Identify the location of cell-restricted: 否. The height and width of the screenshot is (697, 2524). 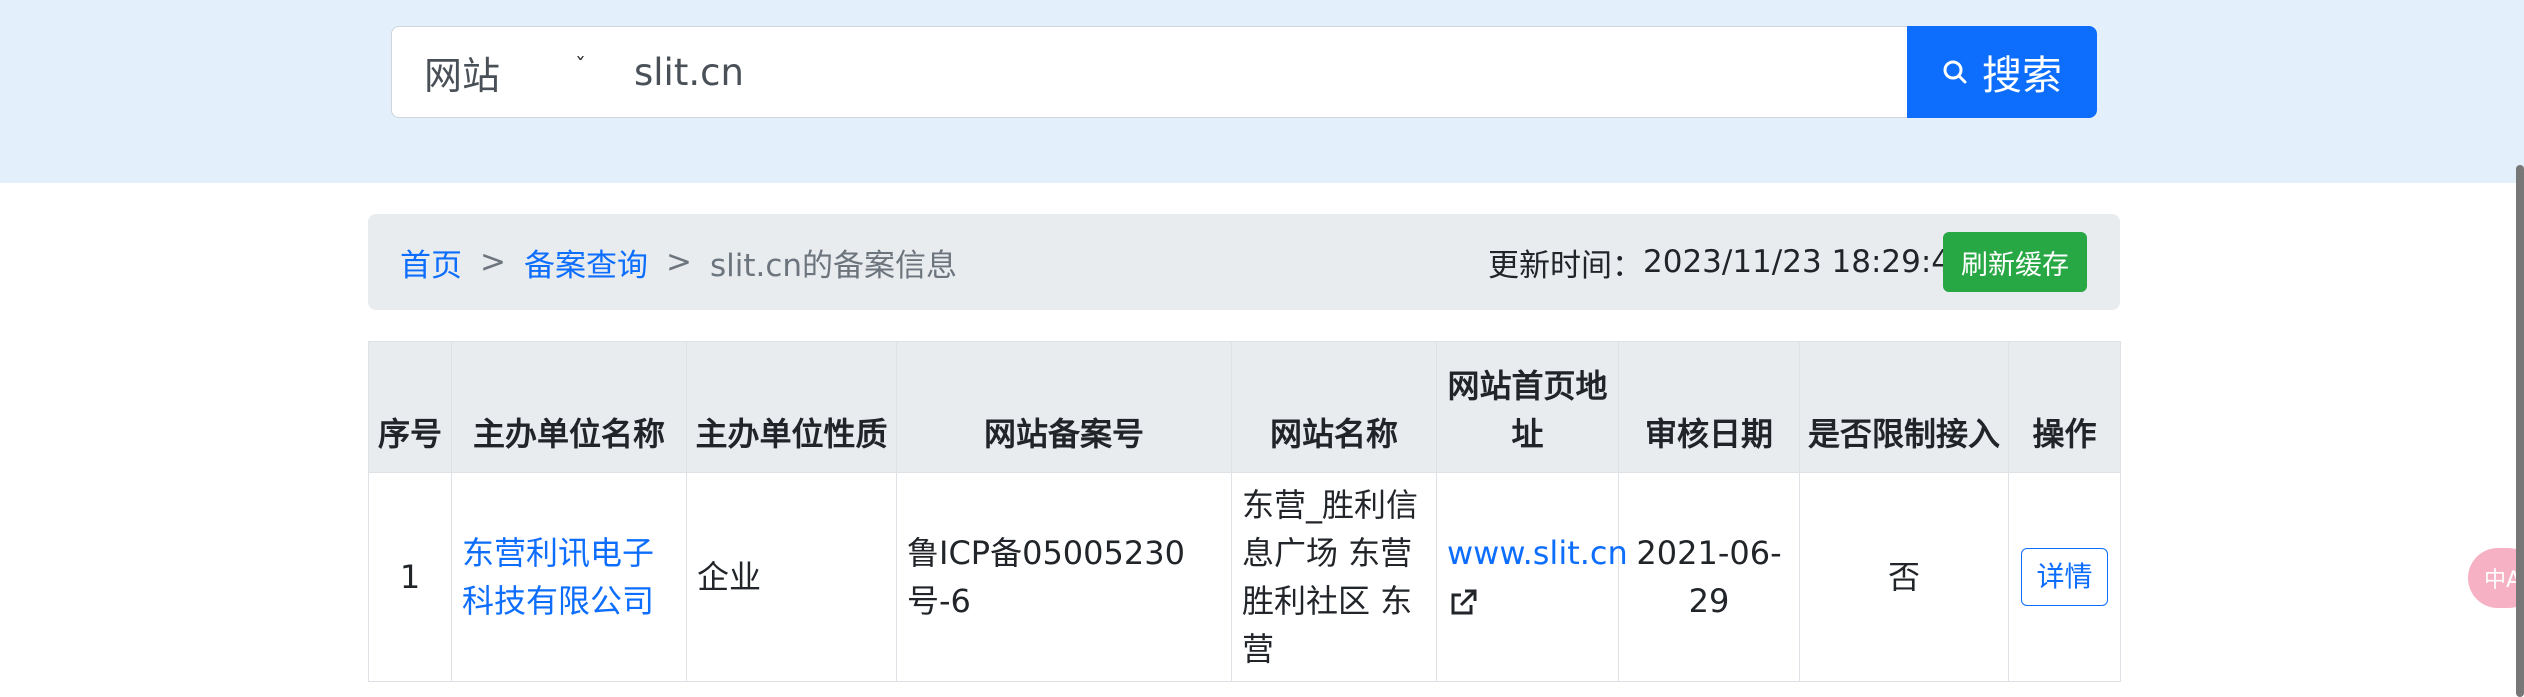
(1904, 577).